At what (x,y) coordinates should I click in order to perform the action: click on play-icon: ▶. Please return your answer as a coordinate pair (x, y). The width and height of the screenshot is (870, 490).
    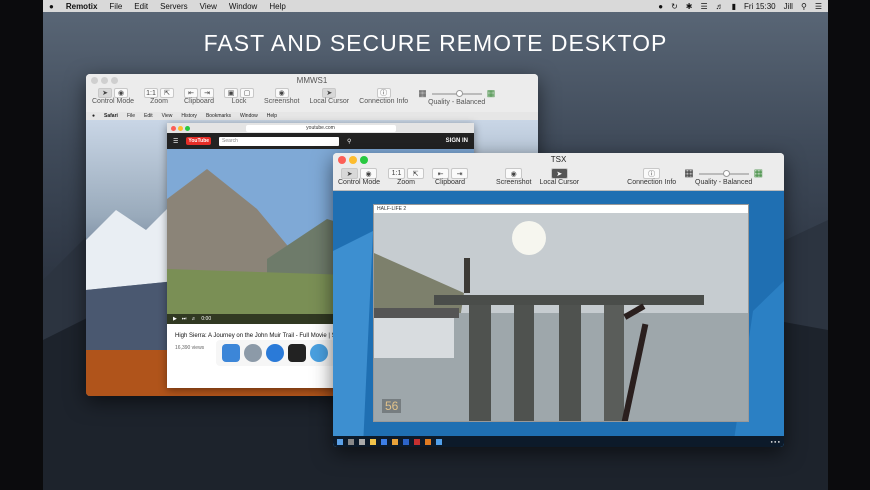
    Looking at the image, I should click on (175, 319).